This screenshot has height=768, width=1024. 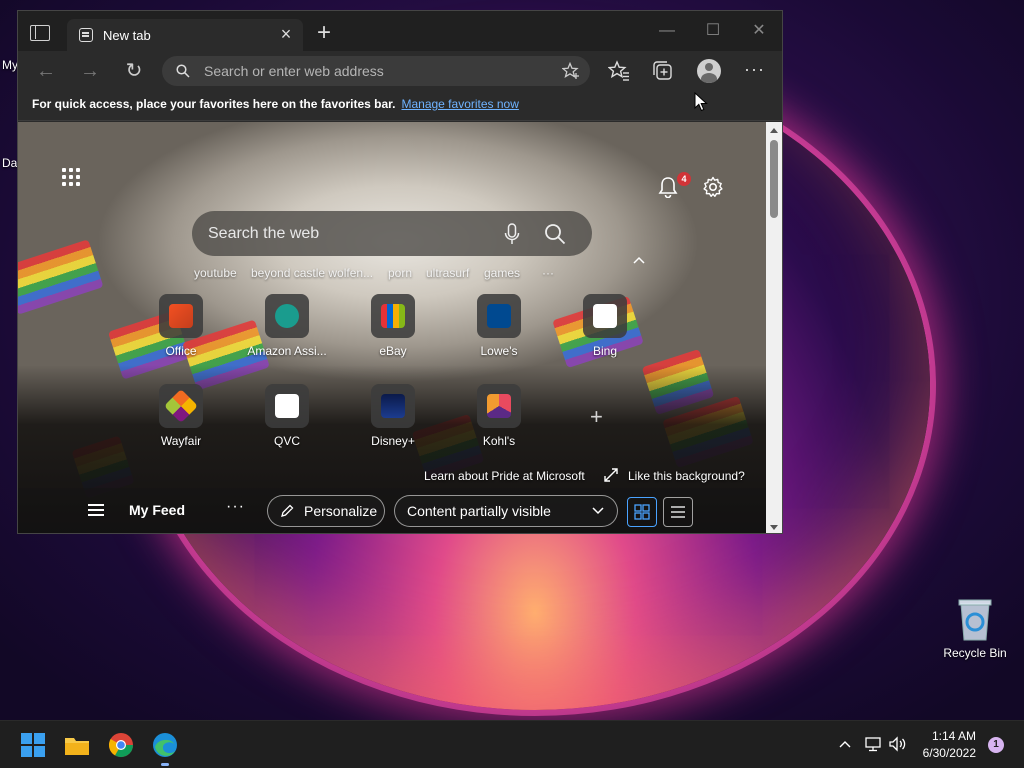 I want to click on quick-link-label: Kohl's, so click(x=499, y=441).